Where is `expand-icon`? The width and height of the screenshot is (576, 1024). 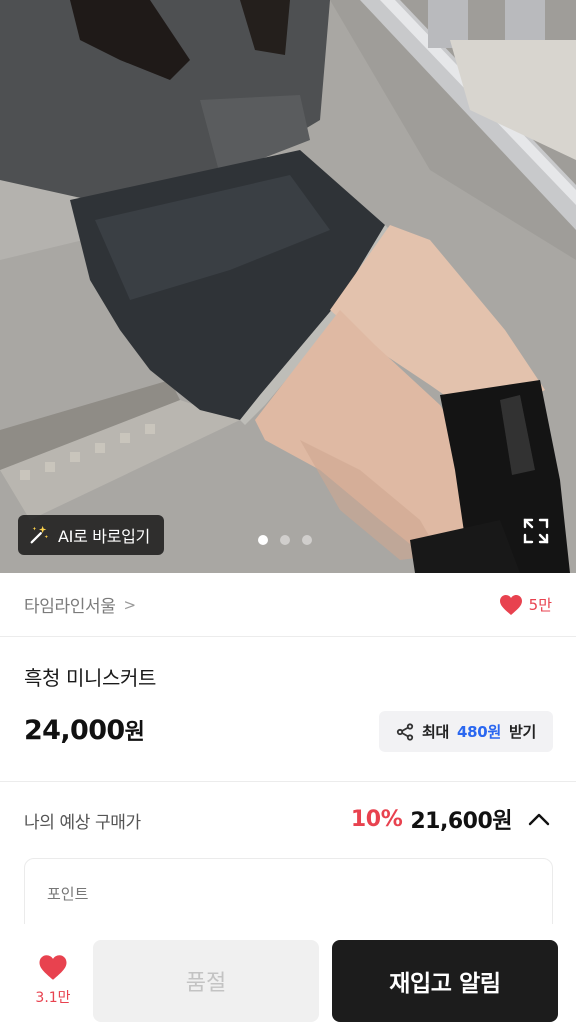
expand-icon is located at coordinates (536, 531).